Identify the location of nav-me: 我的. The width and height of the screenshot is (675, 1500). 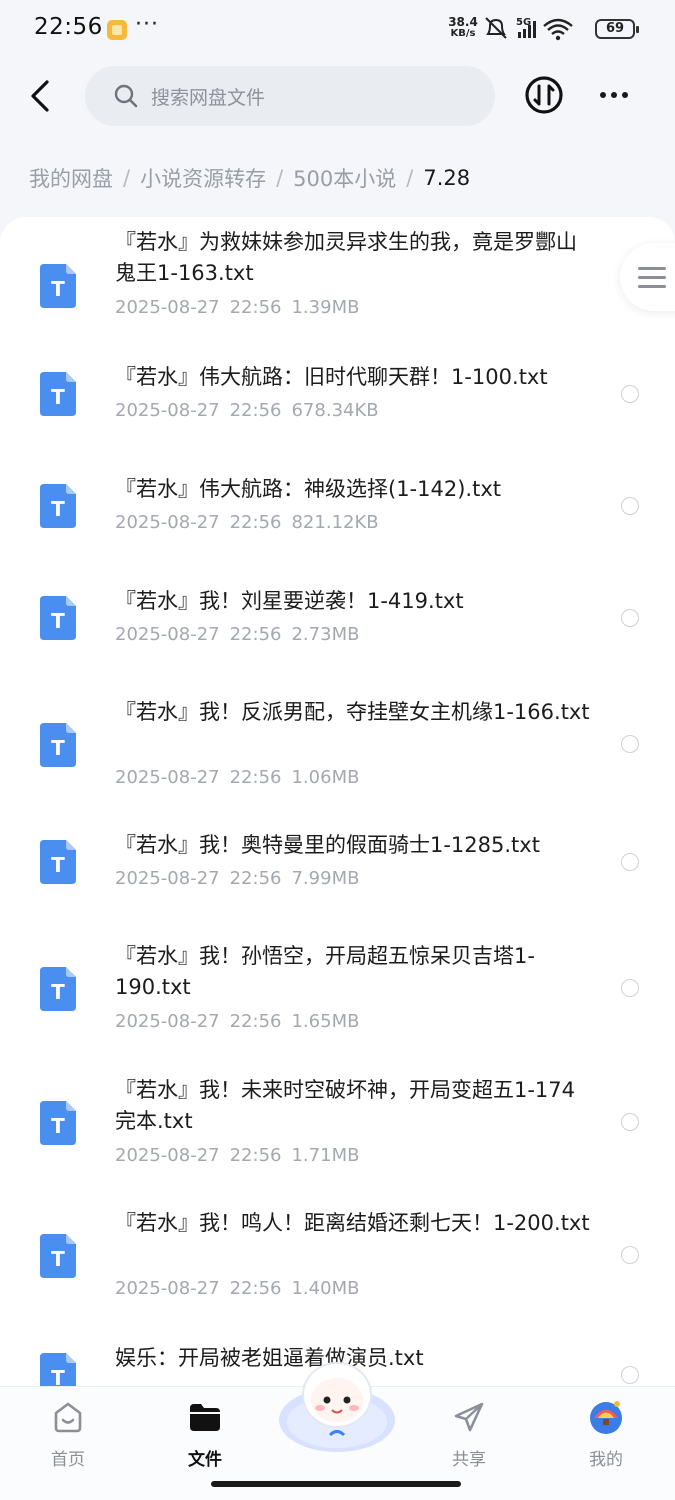
(606, 1432).